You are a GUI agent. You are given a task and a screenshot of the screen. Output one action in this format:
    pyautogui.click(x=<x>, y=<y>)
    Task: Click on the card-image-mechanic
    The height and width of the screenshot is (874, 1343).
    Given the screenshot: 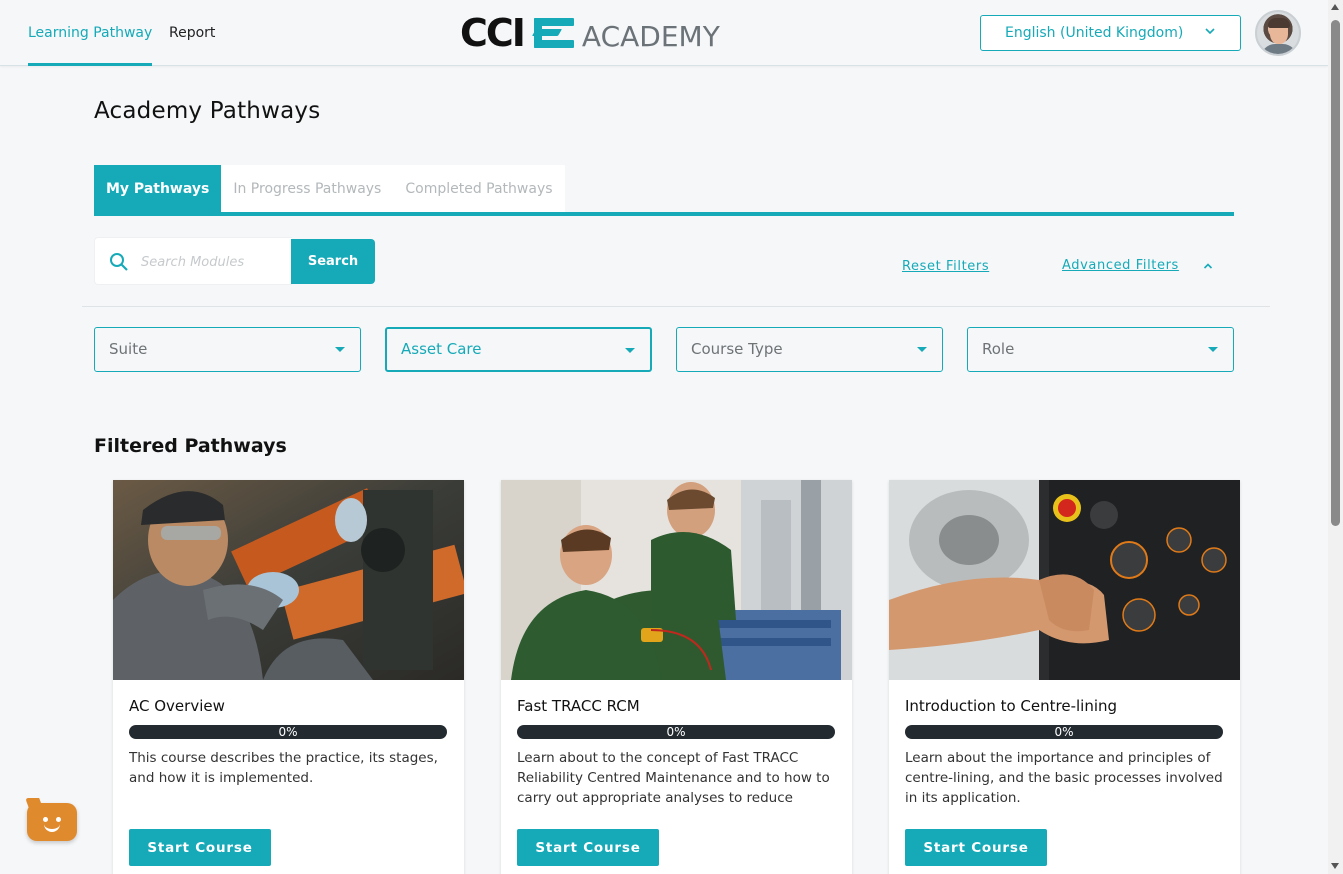 What is the action you would take?
    pyautogui.click(x=288, y=580)
    